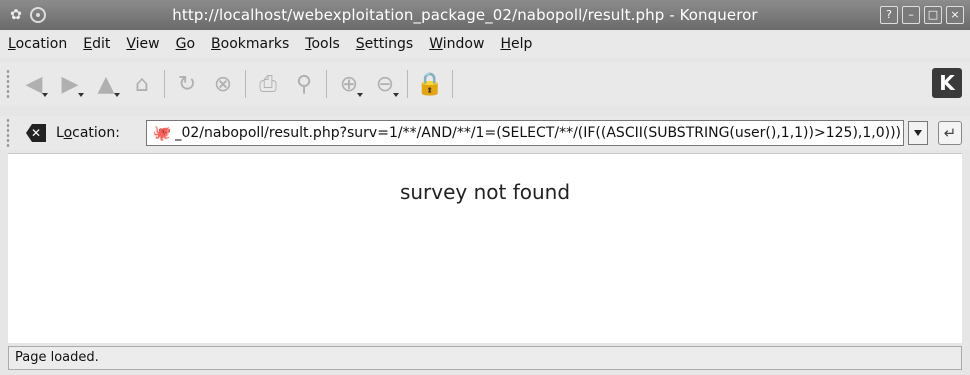  I want to click on zoom-out-button: ⊖, so click(385, 84).